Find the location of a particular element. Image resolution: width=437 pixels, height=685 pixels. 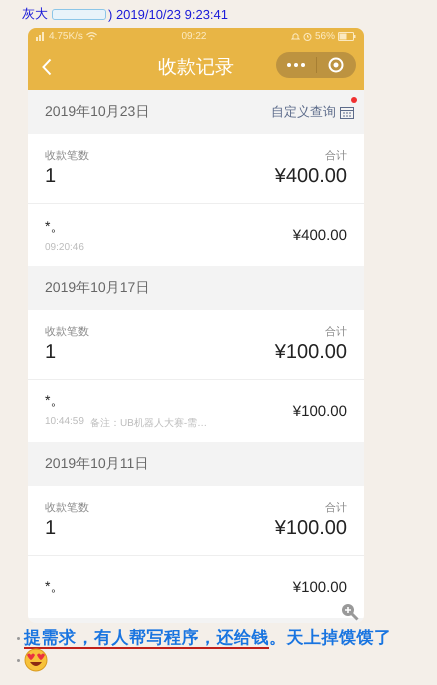

date-heading: 2019年10月11日 is located at coordinates (96, 464).